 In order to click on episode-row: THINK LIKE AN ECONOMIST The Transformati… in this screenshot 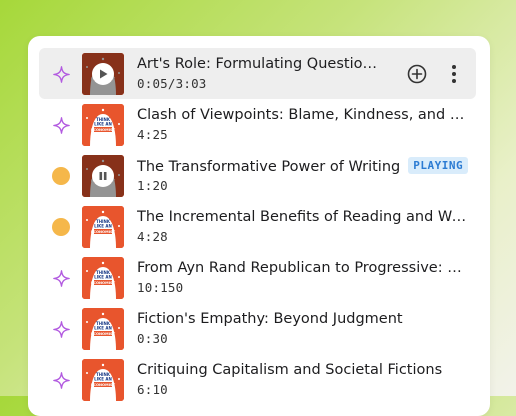, I will do `click(257, 175)`.